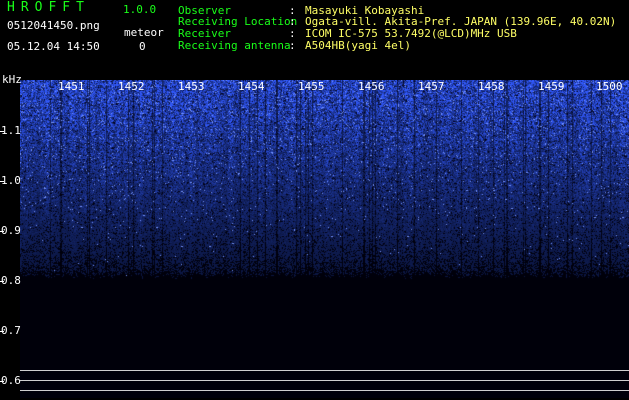 This screenshot has height=400, width=629. I want to click on y-axis-unit: kHz, so click(12, 79).